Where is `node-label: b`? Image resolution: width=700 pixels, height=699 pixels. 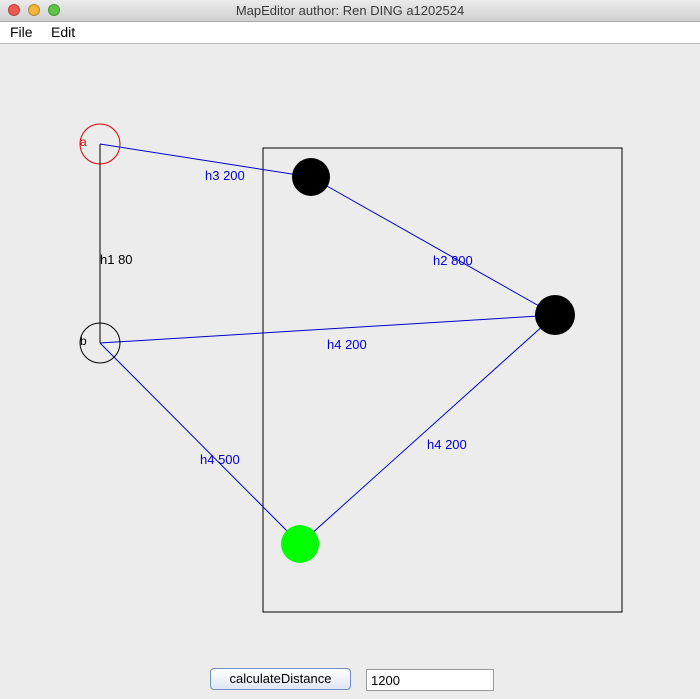 node-label: b is located at coordinates (83, 341).